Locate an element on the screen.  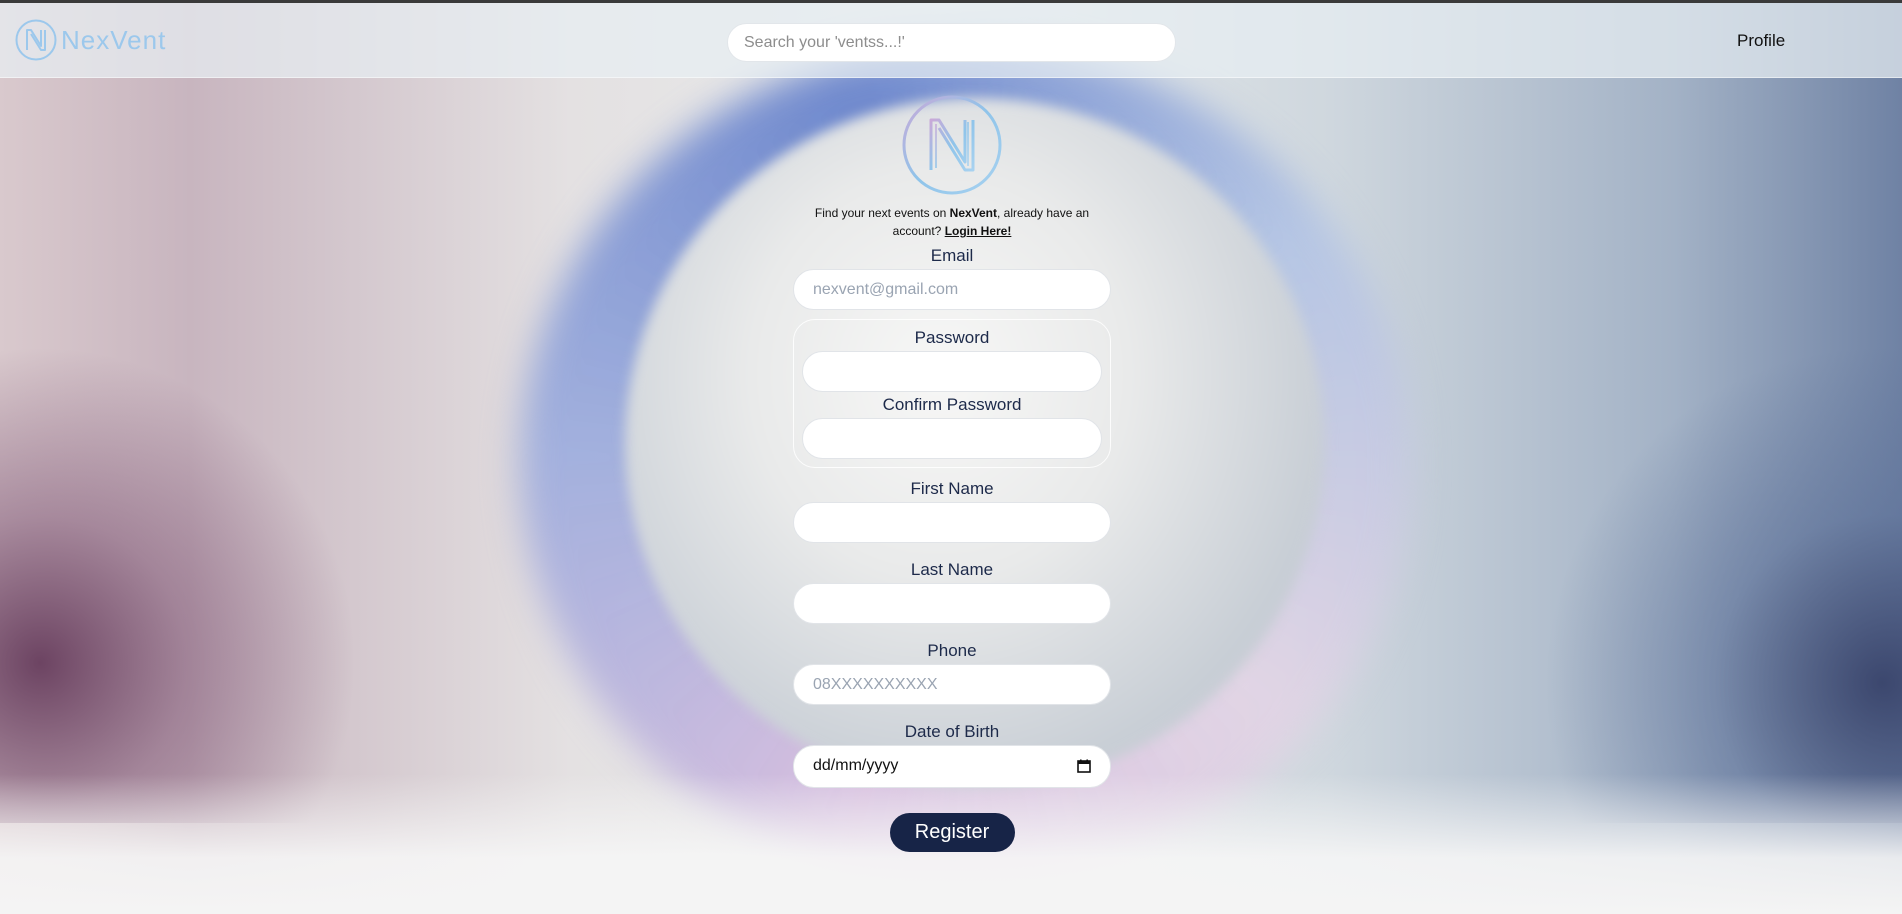
intro-prefix: Find your next events on is located at coordinates (882, 213).